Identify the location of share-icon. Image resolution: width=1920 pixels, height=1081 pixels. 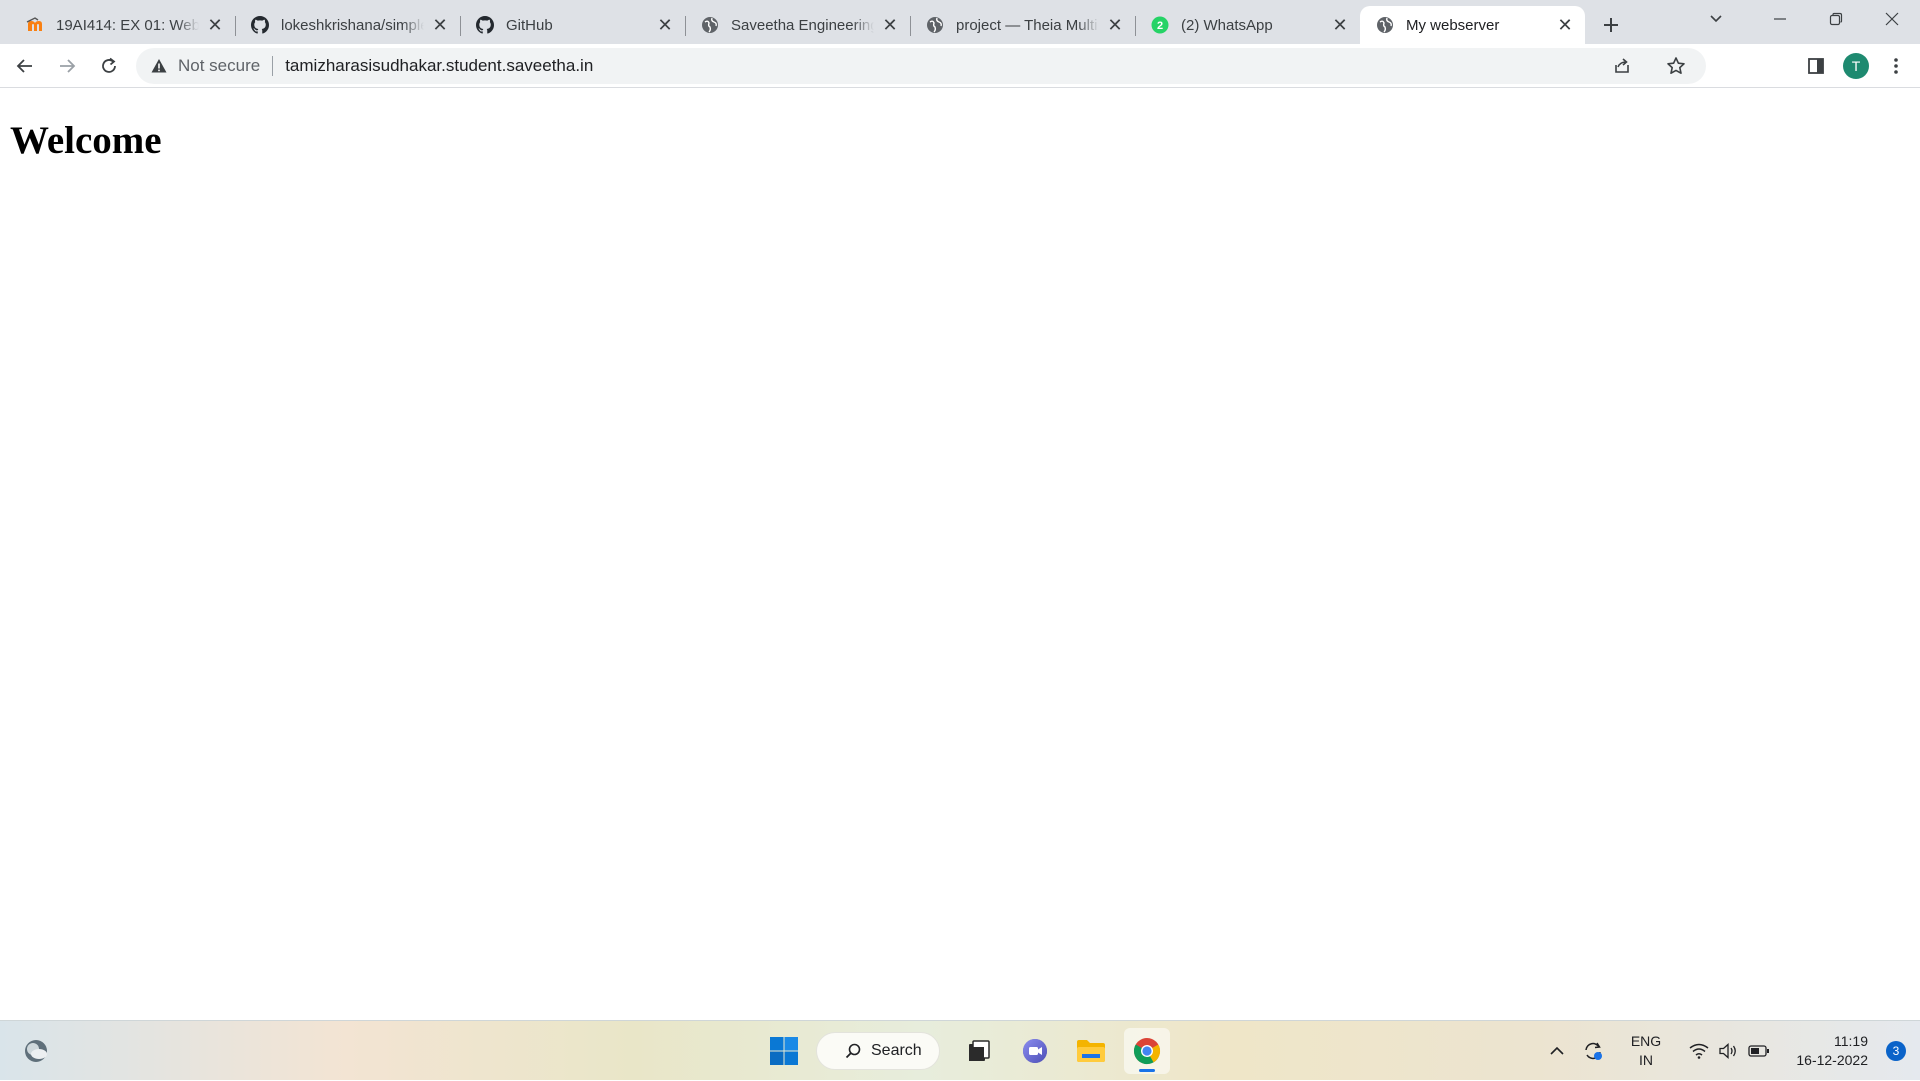
(1622, 66).